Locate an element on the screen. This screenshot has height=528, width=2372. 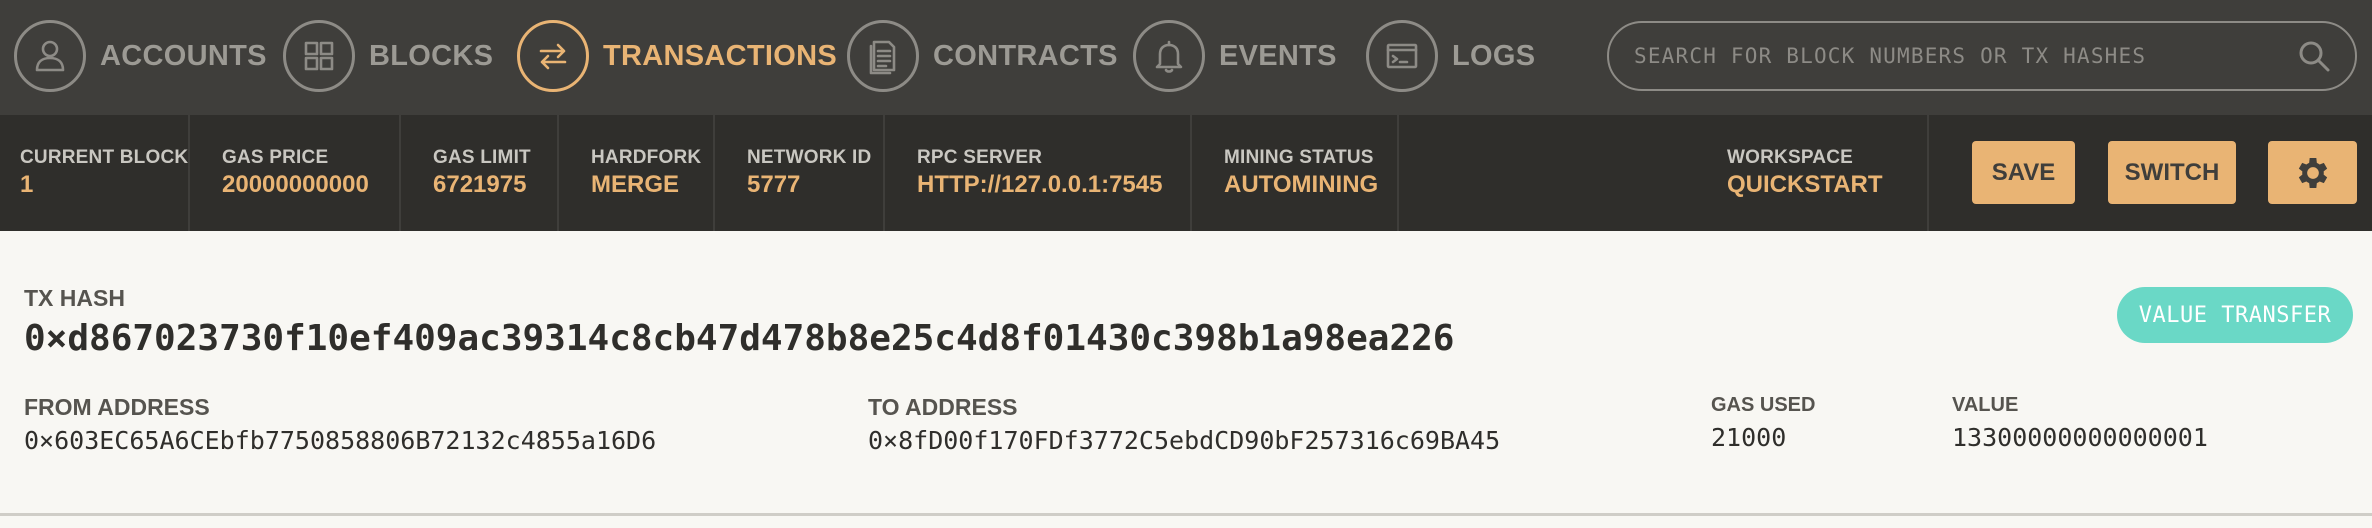
swap-arrows-icon is located at coordinates (553, 56).